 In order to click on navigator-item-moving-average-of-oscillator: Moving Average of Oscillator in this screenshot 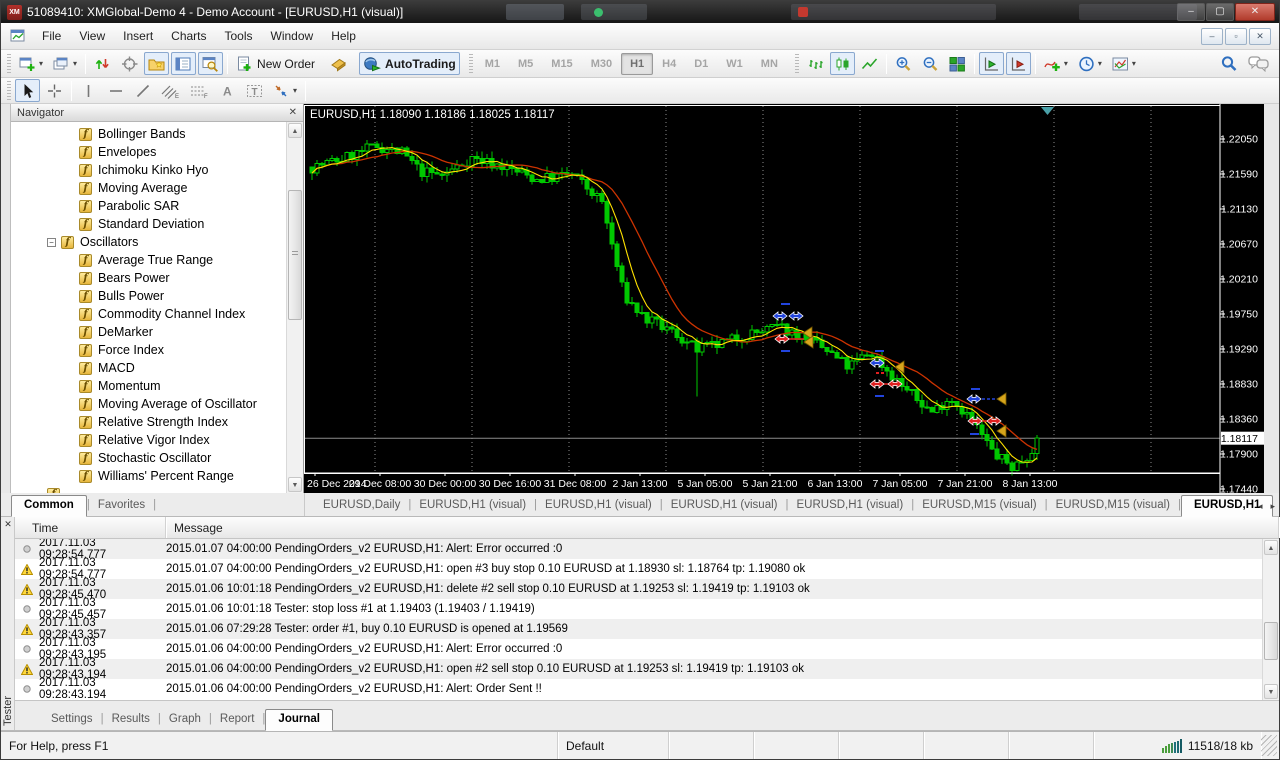, I will do `click(157, 404)`.